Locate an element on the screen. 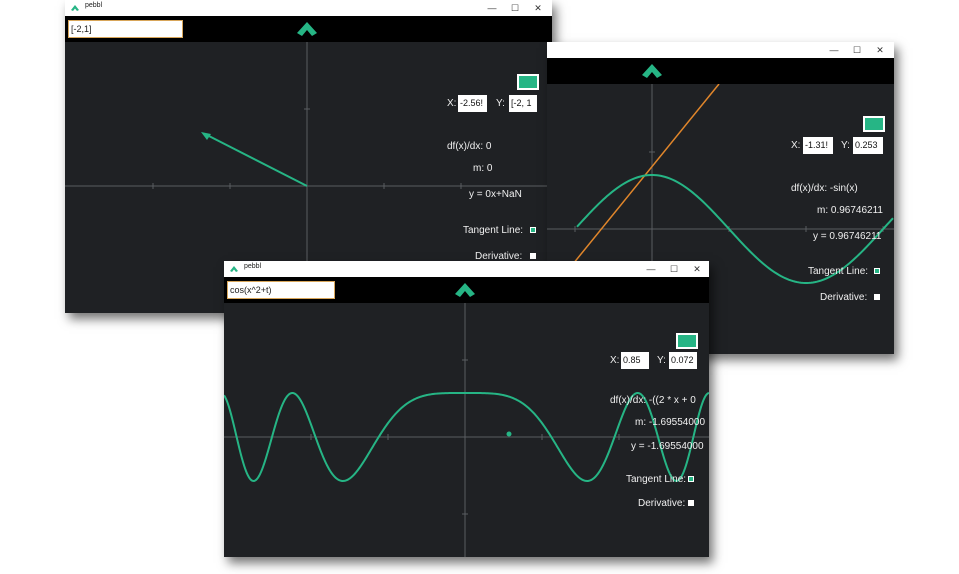  vector-arrow is located at coordinates (256, 160).